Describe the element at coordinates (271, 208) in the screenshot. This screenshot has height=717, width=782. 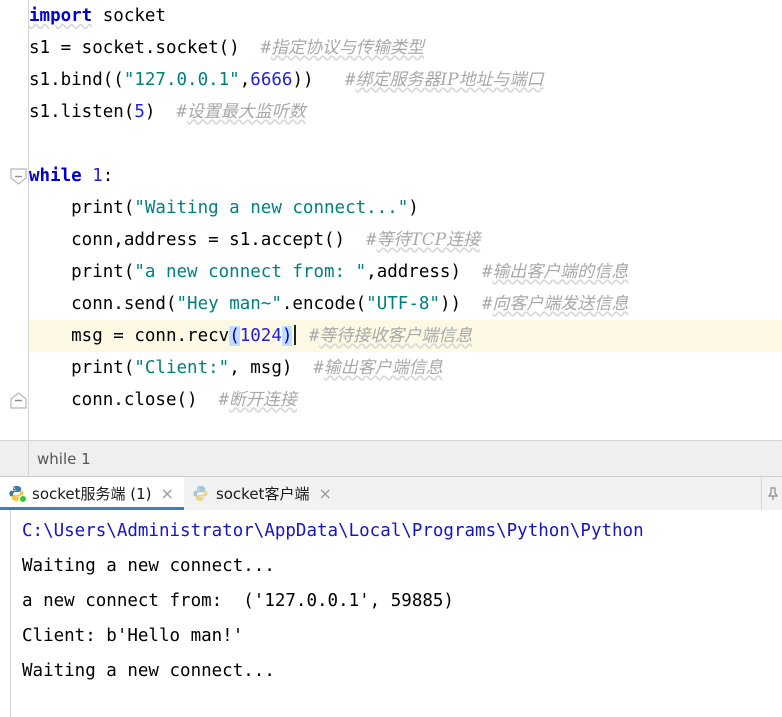
I see `code-token: "Waiting a new connect..."` at that location.